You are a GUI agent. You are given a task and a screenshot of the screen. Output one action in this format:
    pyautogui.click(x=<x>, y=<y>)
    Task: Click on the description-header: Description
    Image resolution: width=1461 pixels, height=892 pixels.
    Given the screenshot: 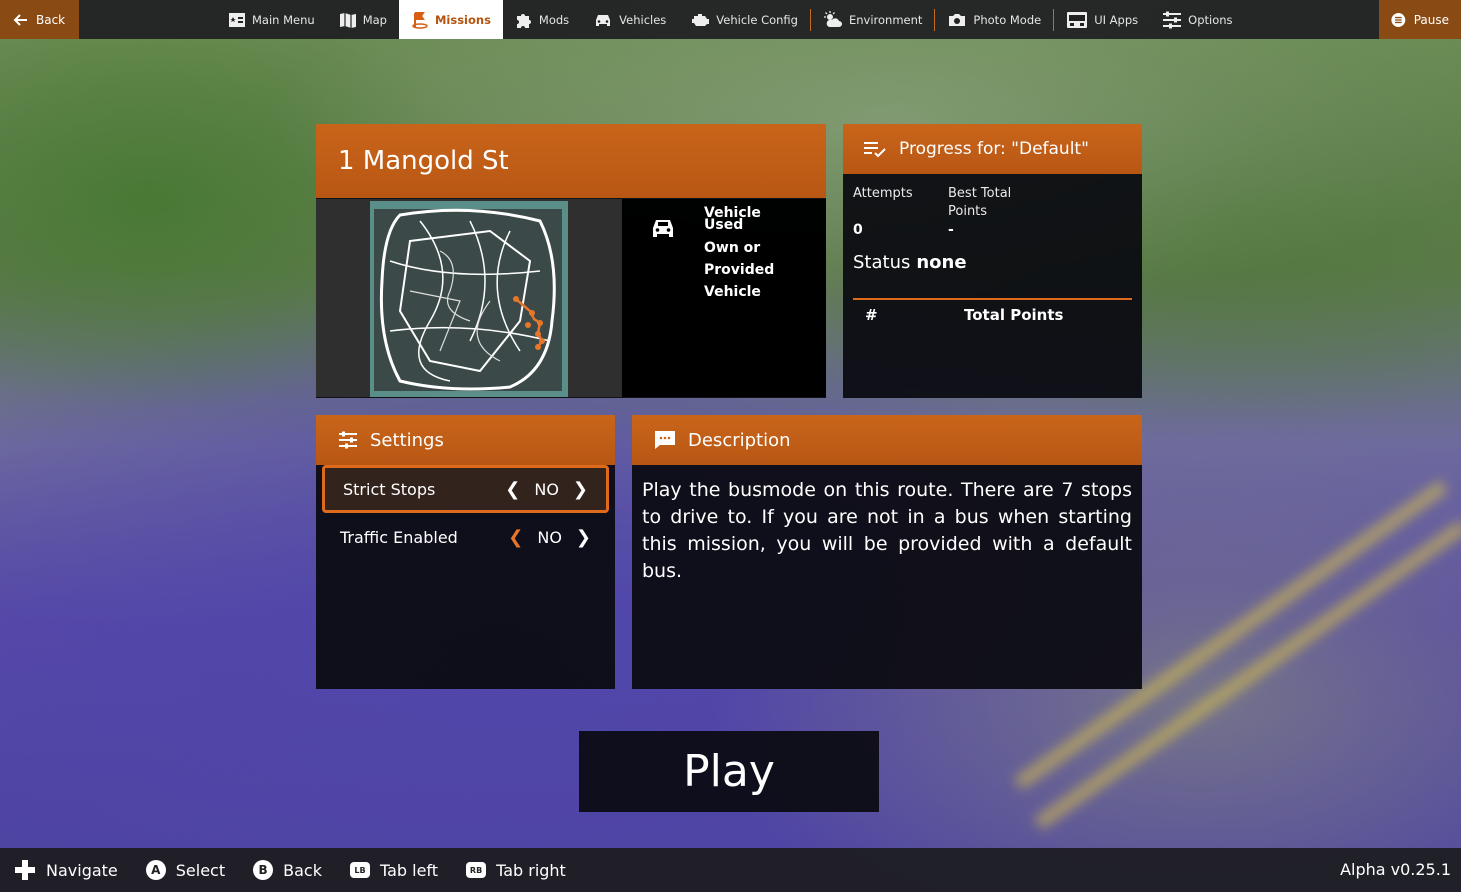 What is the action you would take?
    pyautogui.click(x=887, y=440)
    